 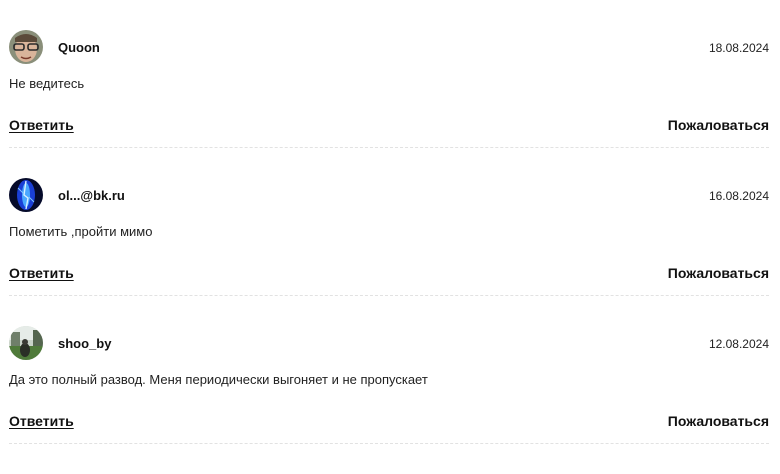 What do you see at coordinates (81, 231) in the screenshot?
I see `comment-text: Пометить ,пройти мимо` at bounding box center [81, 231].